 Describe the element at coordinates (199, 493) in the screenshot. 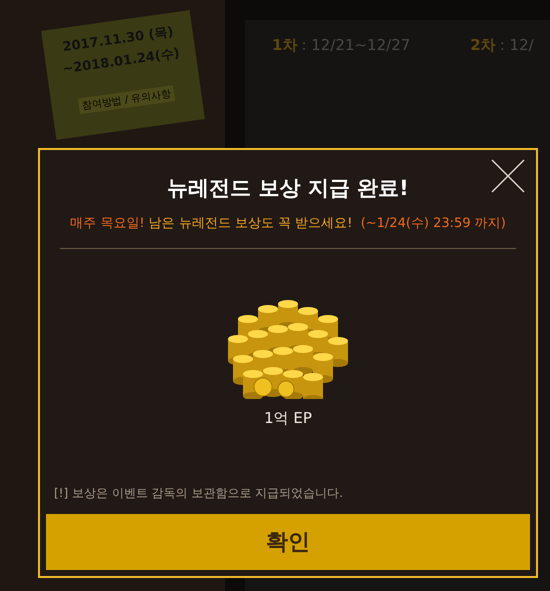

I see `notice-text: [!] 보상은 이벤트 감독의 보관함으로 지급되었습니다.` at that location.